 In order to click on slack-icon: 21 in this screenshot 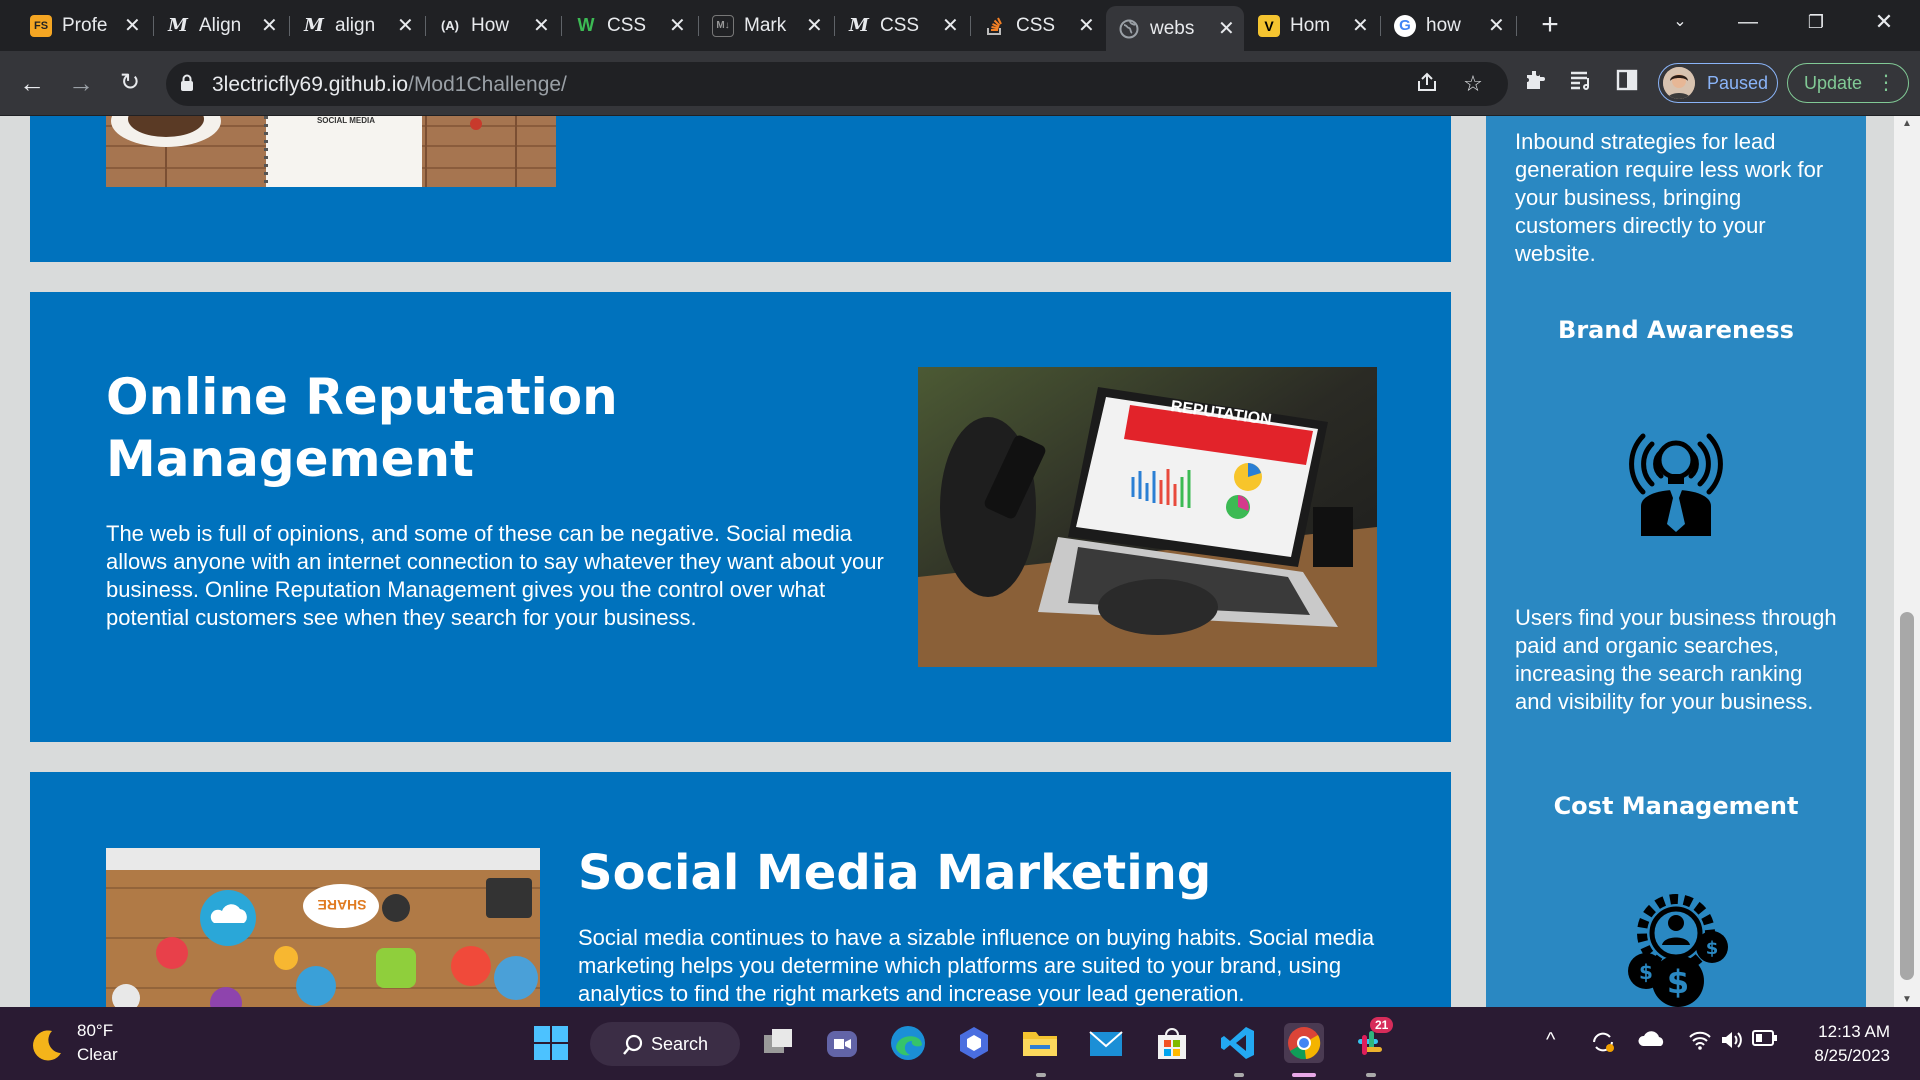, I will do `click(1372, 1040)`.